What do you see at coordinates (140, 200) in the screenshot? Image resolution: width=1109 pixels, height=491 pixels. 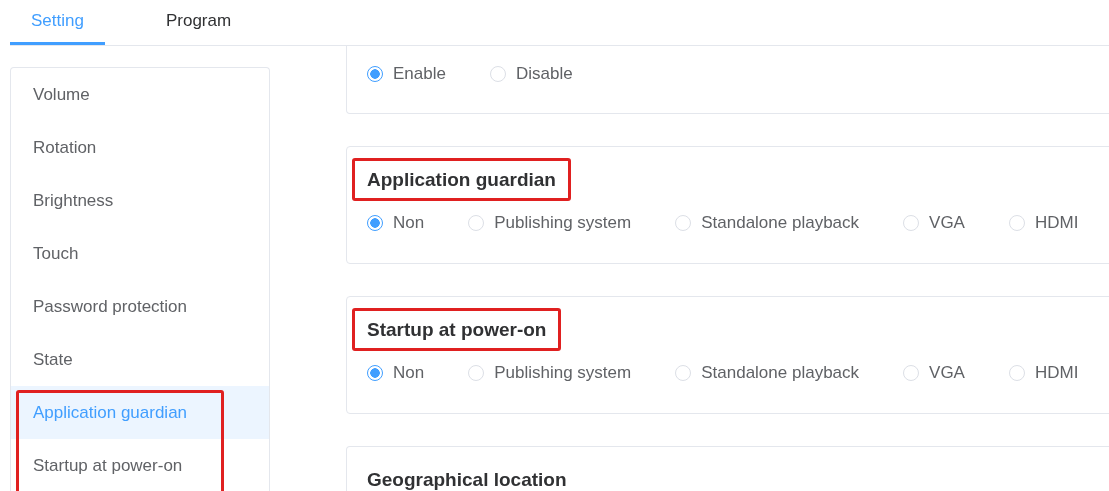 I see `sidebar-item: Brightness` at bounding box center [140, 200].